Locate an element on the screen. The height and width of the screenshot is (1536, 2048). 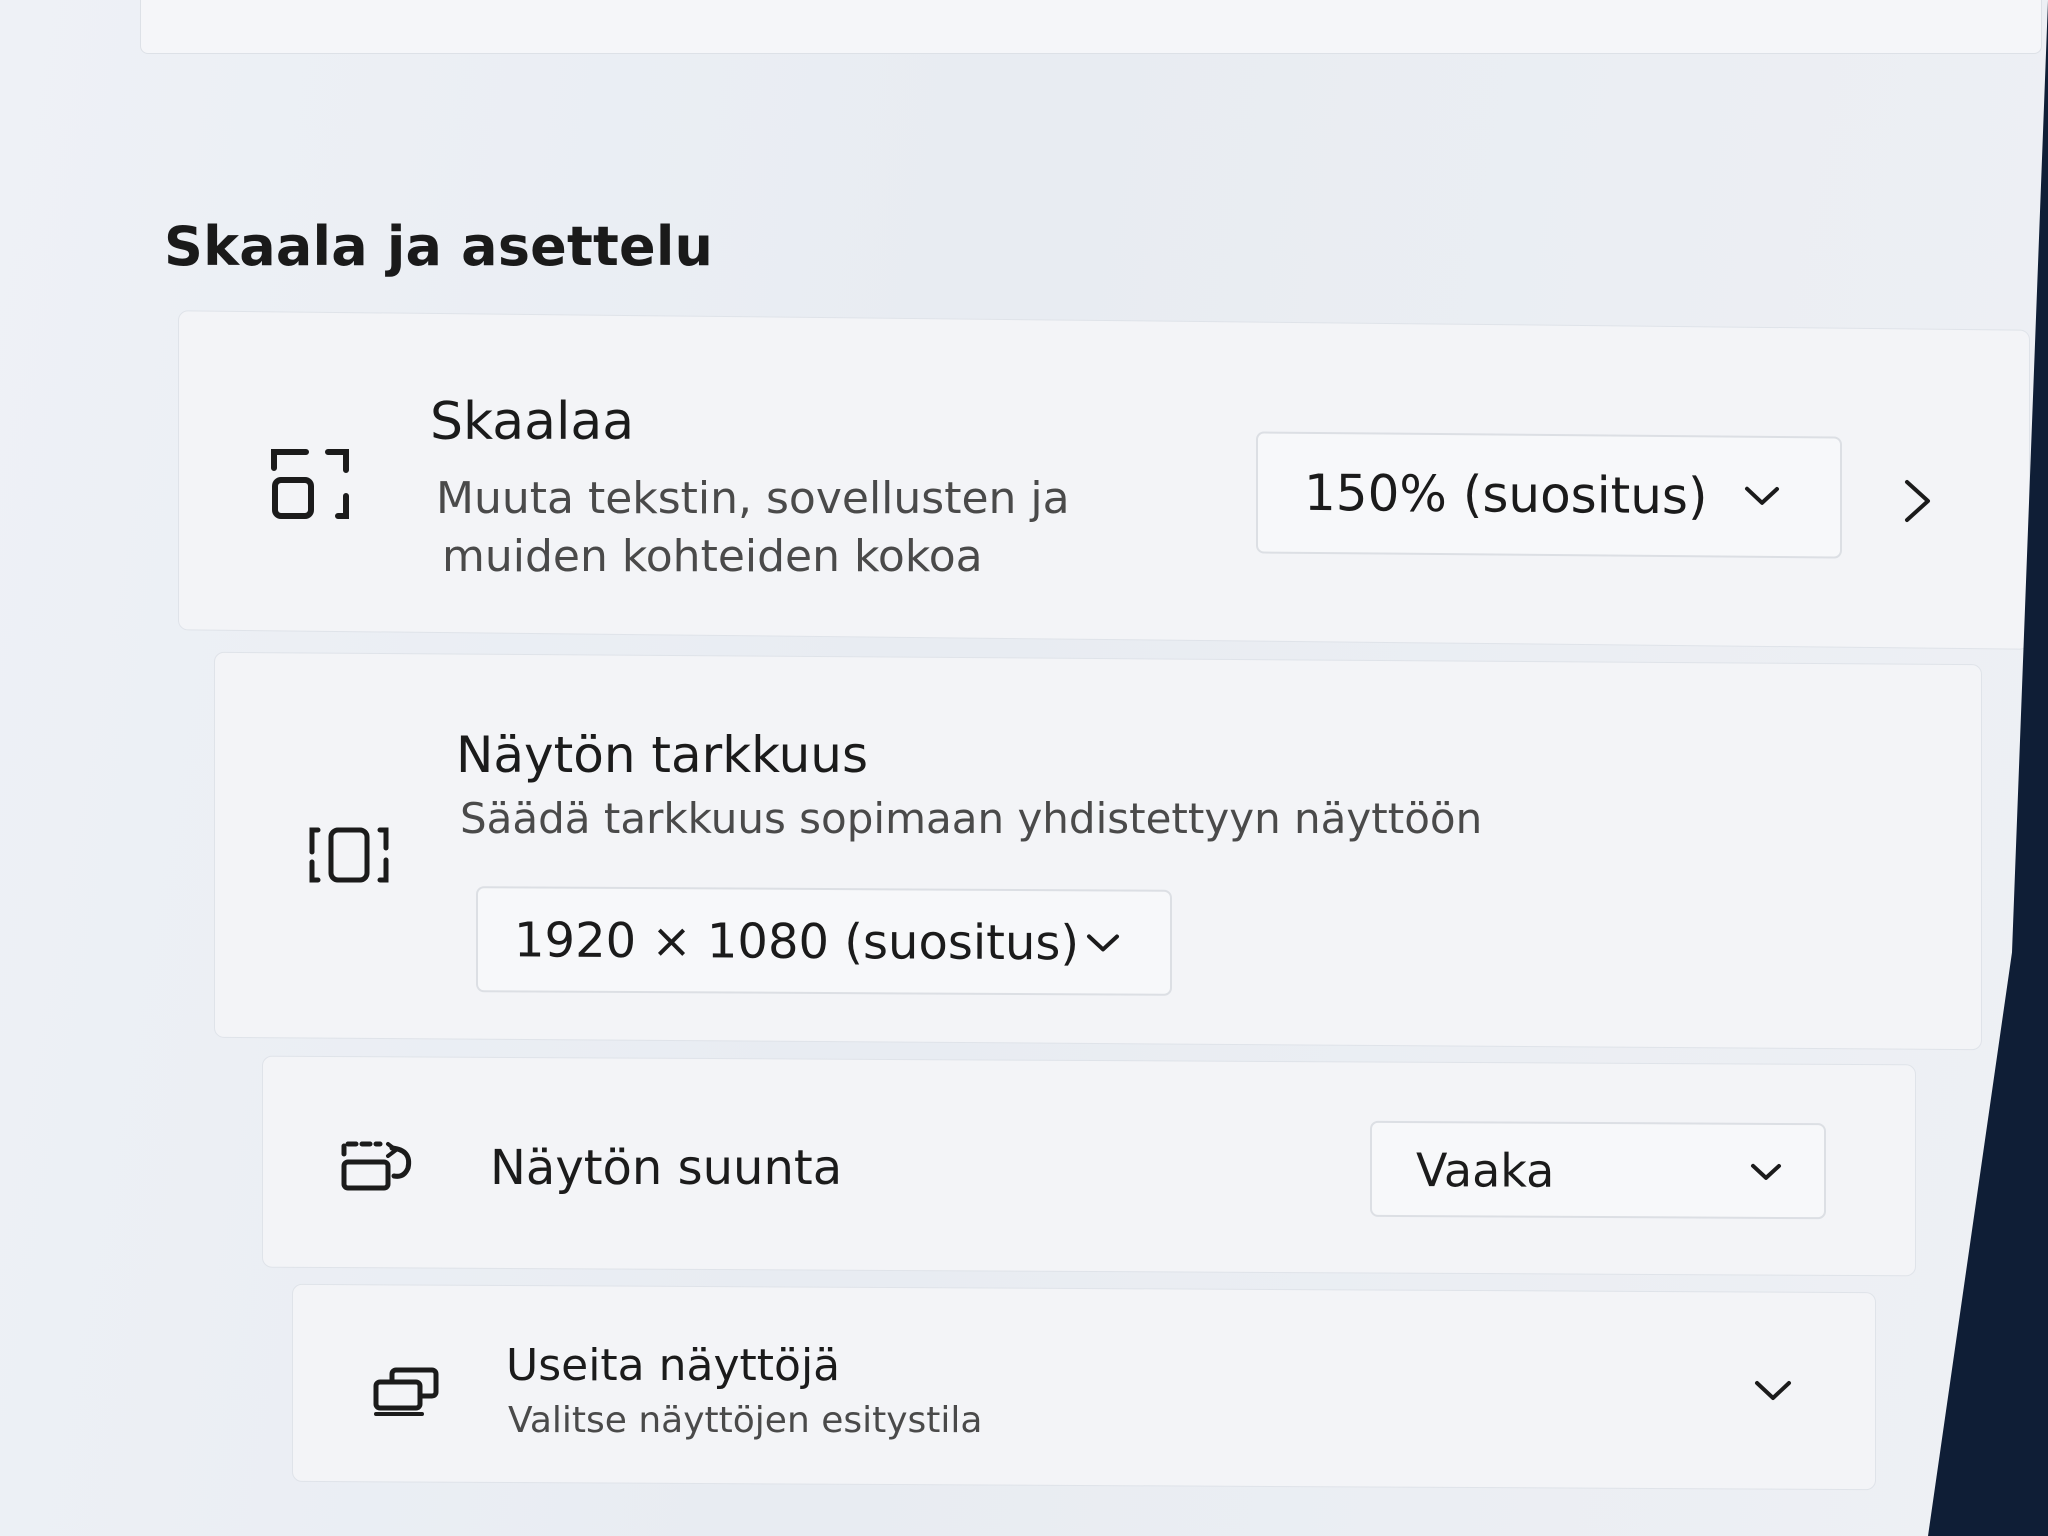
previous-settings-card is located at coordinates (1091, 27).